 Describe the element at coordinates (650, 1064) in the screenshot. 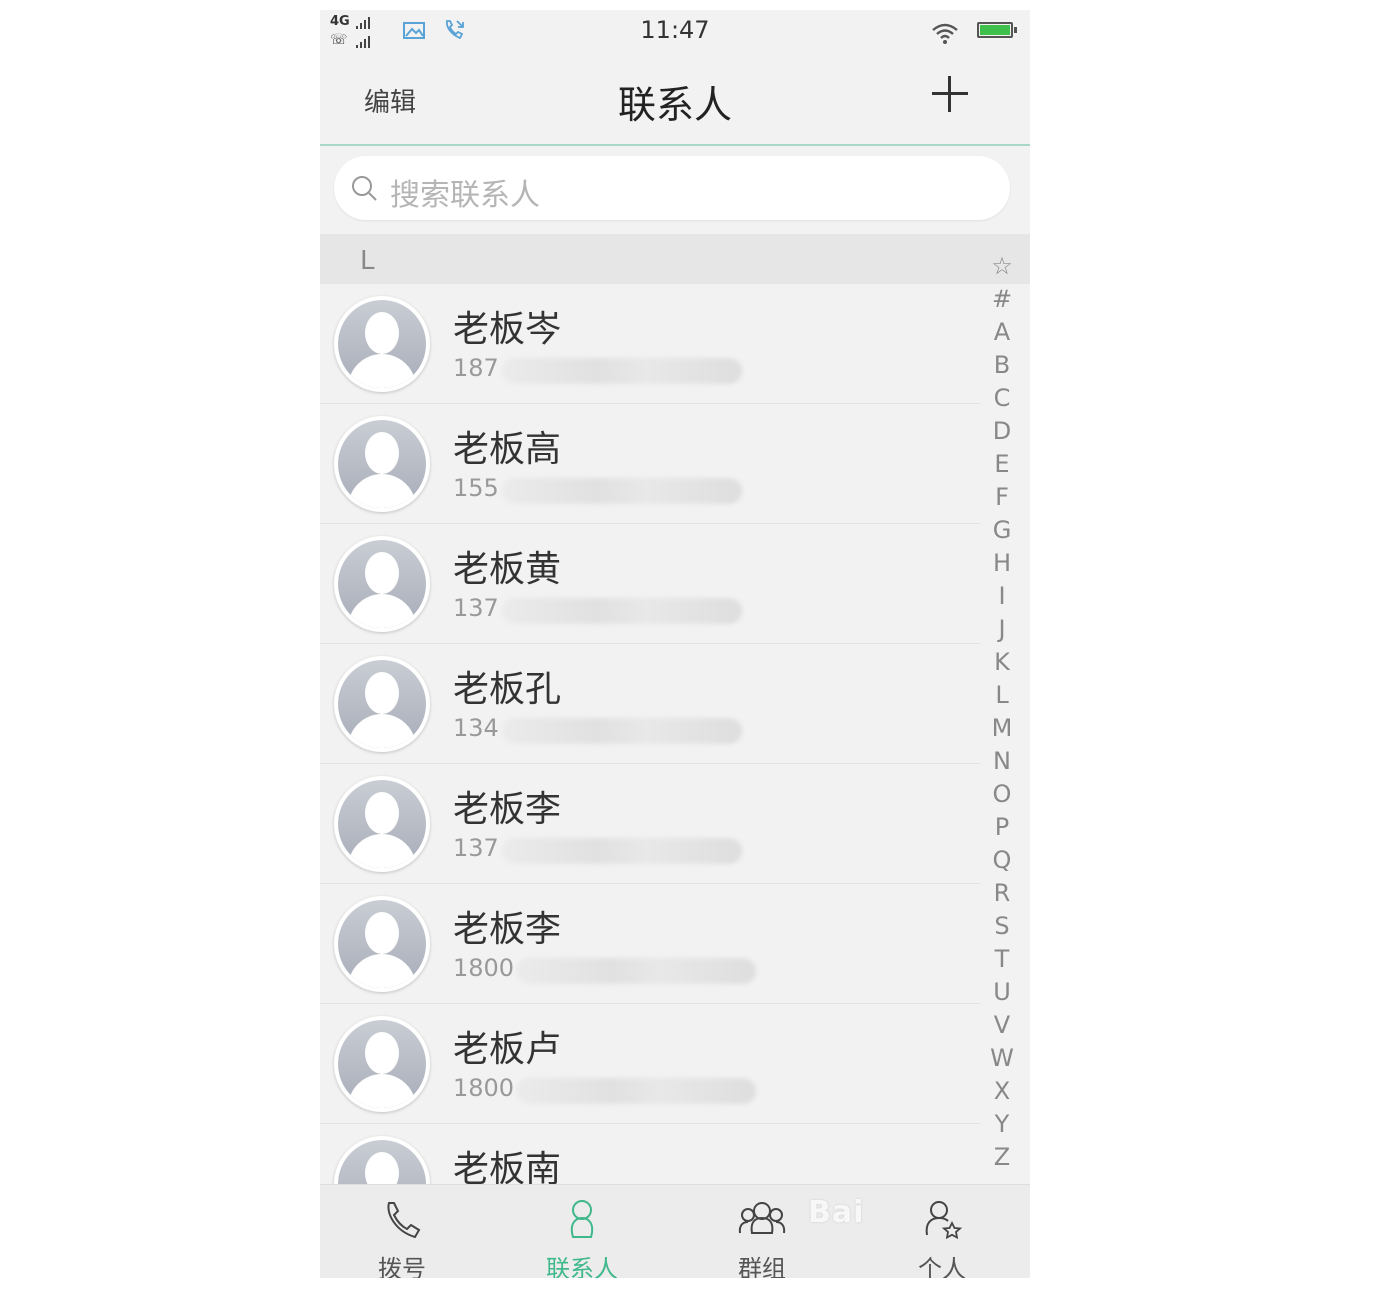

I see `contact-row: 老板卢 1800` at that location.